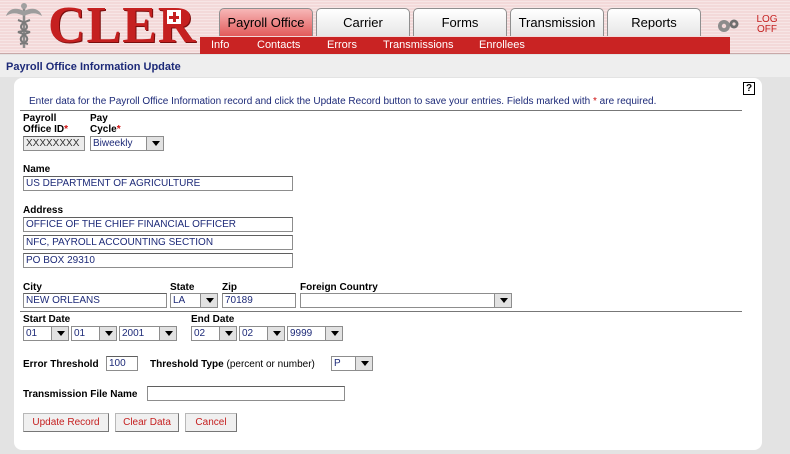 The width and height of the screenshot is (790, 454). Describe the element at coordinates (220, 45) in the screenshot. I see `subnav-info: Info` at that location.